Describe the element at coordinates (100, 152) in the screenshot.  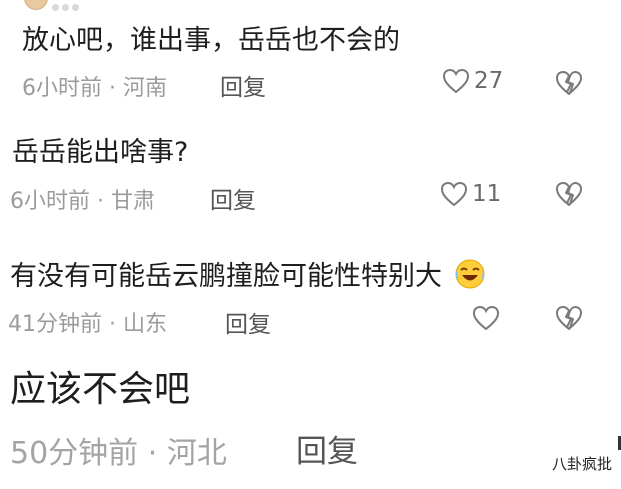
I see `comment-text: 岳岳能出啥事?` at that location.